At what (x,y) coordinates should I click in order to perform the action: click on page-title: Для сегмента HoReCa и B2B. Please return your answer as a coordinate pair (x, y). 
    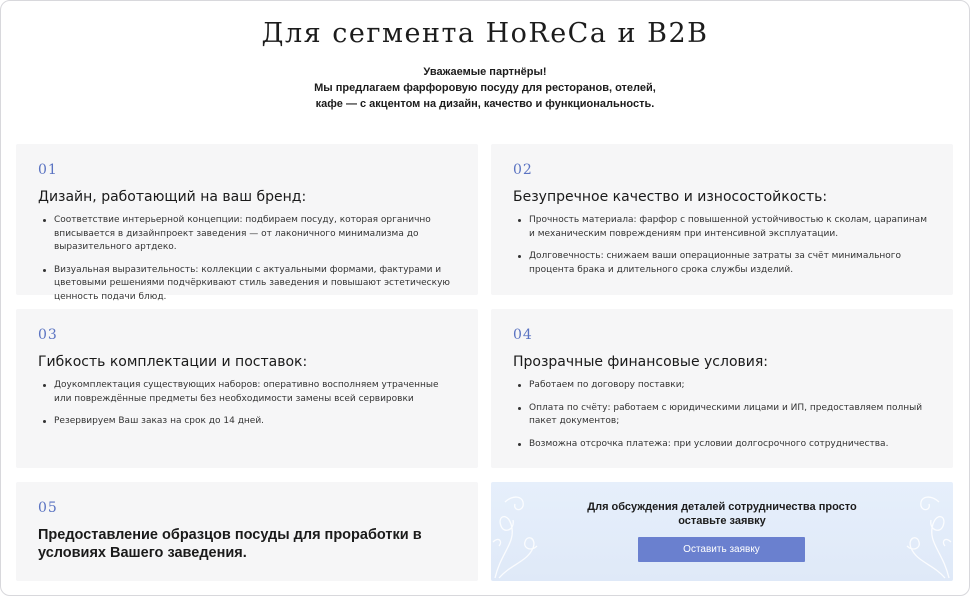
    Looking at the image, I should click on (485, 33).